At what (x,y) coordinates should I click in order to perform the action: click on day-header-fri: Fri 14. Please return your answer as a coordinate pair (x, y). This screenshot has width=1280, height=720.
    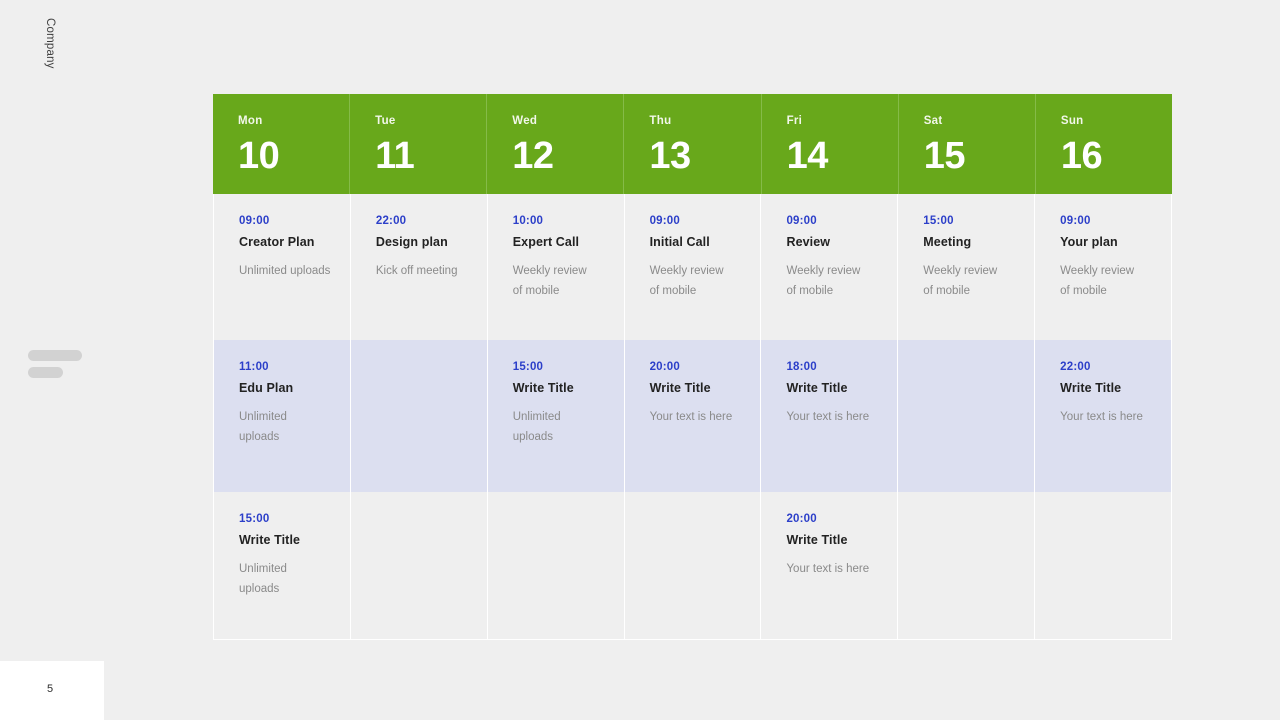
    Looking at the image, I should click on (830, 144).